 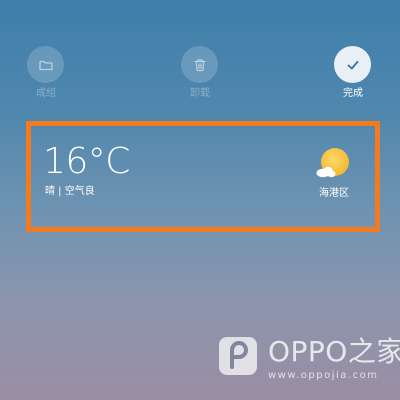 What do you see at coordinates (46, 93) in the screenshot?
I see `group-button-label: 成组` at bounding box center [46, 93].